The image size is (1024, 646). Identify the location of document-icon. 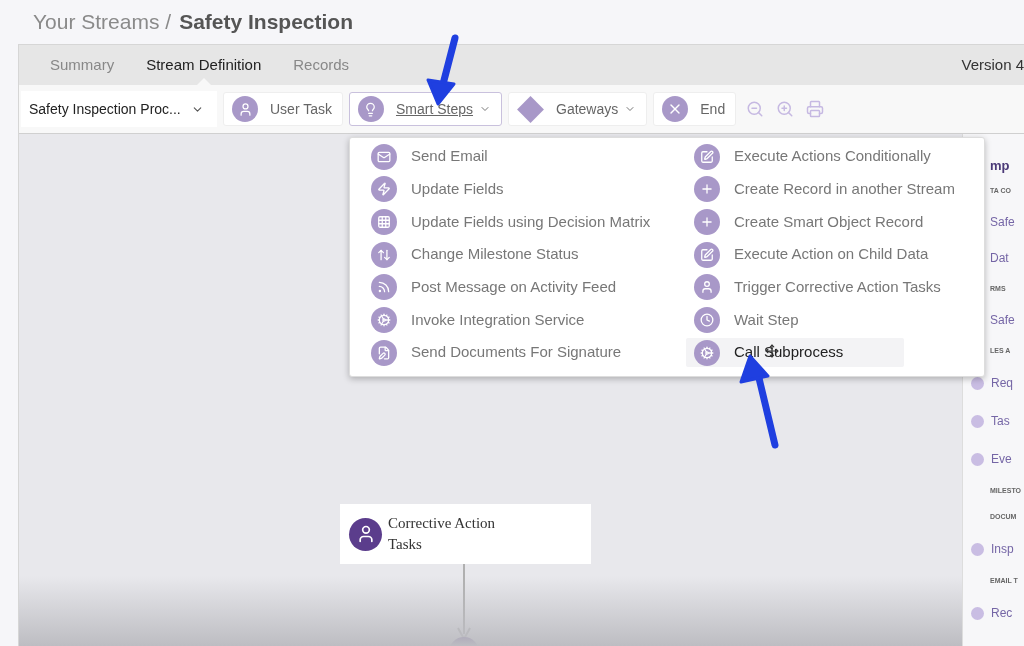
(384, 352).